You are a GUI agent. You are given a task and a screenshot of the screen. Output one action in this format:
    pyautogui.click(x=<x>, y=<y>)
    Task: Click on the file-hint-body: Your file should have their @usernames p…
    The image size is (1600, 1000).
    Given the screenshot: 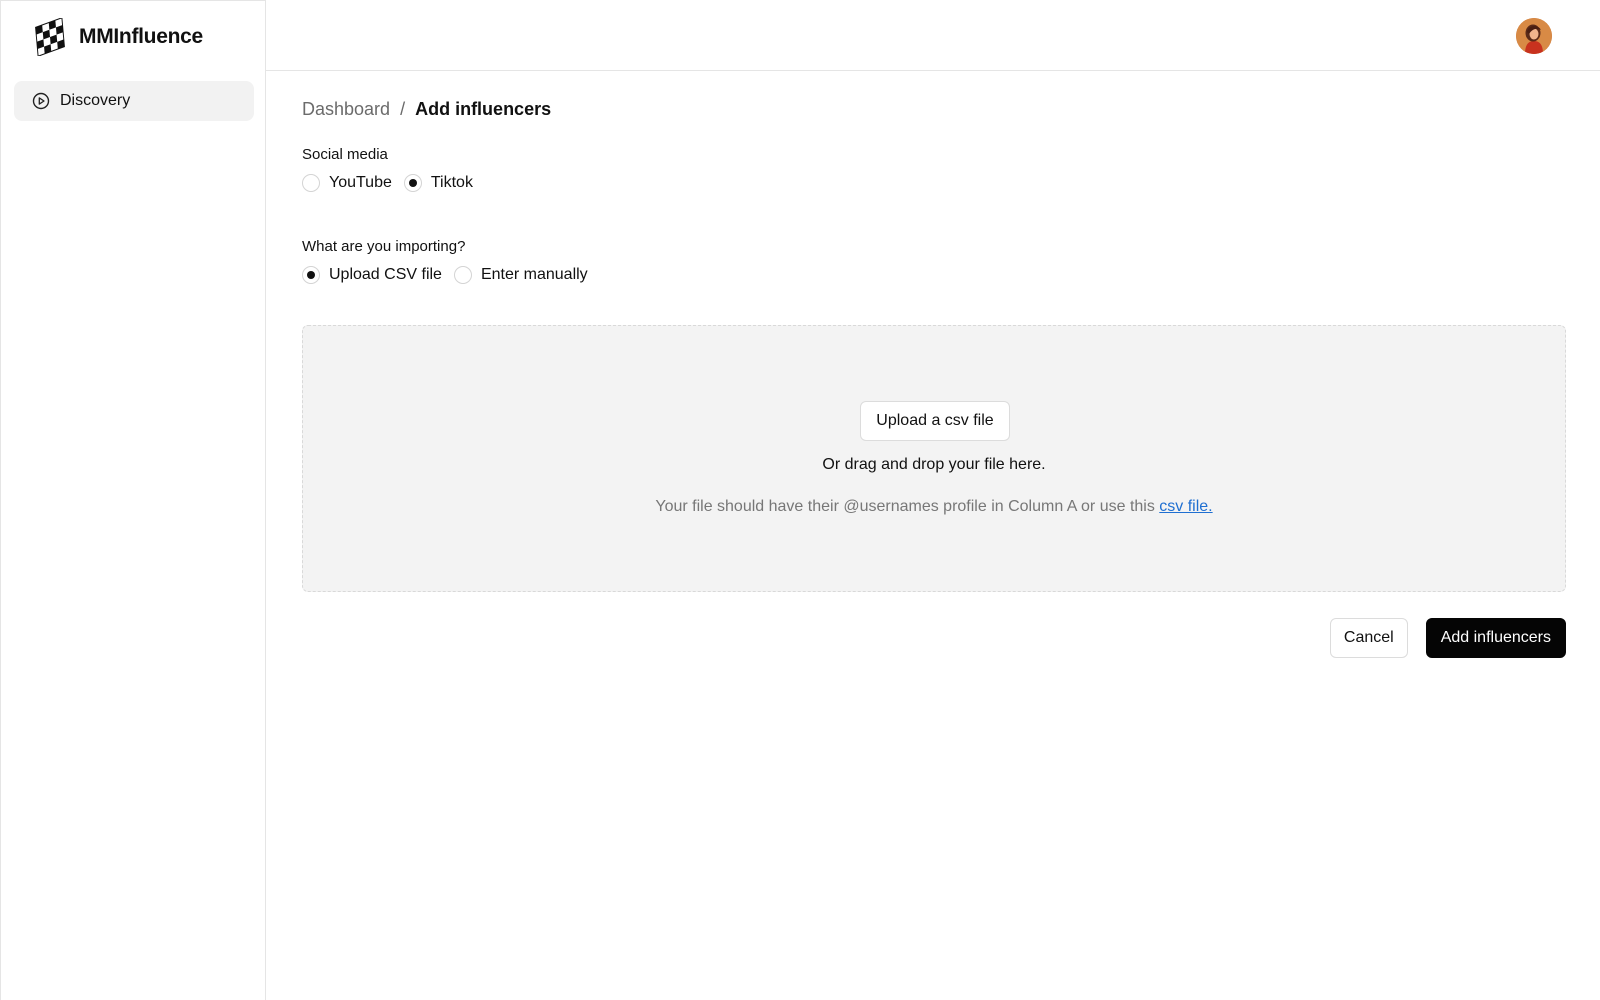 What is the action you would take?
    pyautogui.click(x=907, y=506)
    